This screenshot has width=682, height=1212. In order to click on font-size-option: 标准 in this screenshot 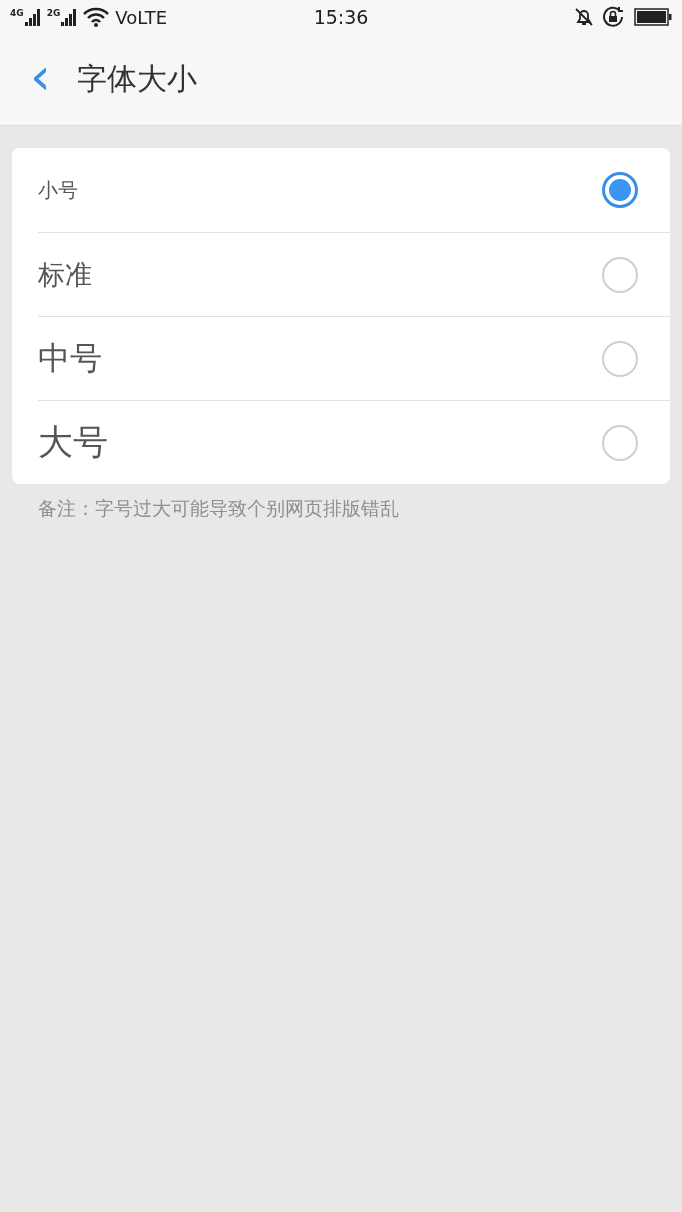, I will do `click(354, 274)`.